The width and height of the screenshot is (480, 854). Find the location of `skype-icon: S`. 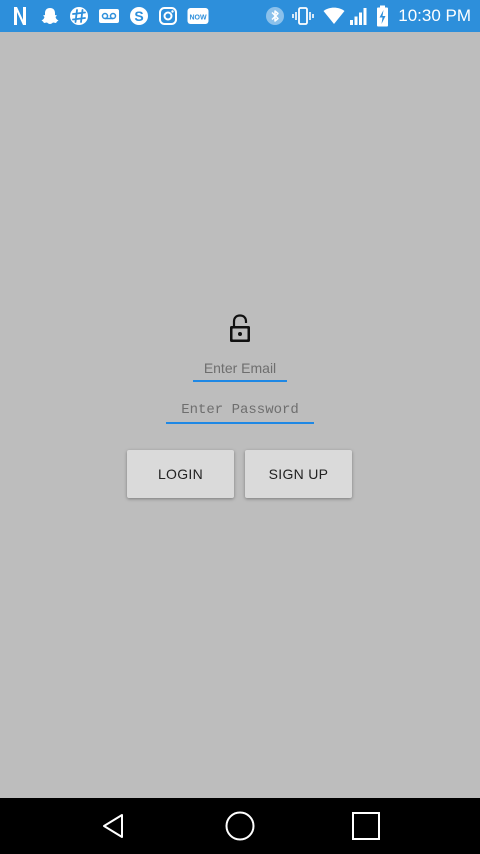

skype-icon: S is located at coordinates (139, 16).